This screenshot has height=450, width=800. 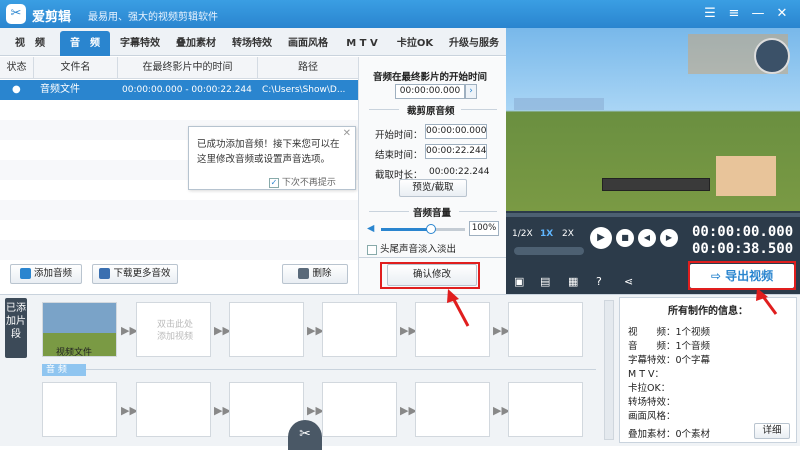 What do you see at coordinates (612, 307) in the screenshot?
I see `annotation-arrows` at bounding box center [612, 307].